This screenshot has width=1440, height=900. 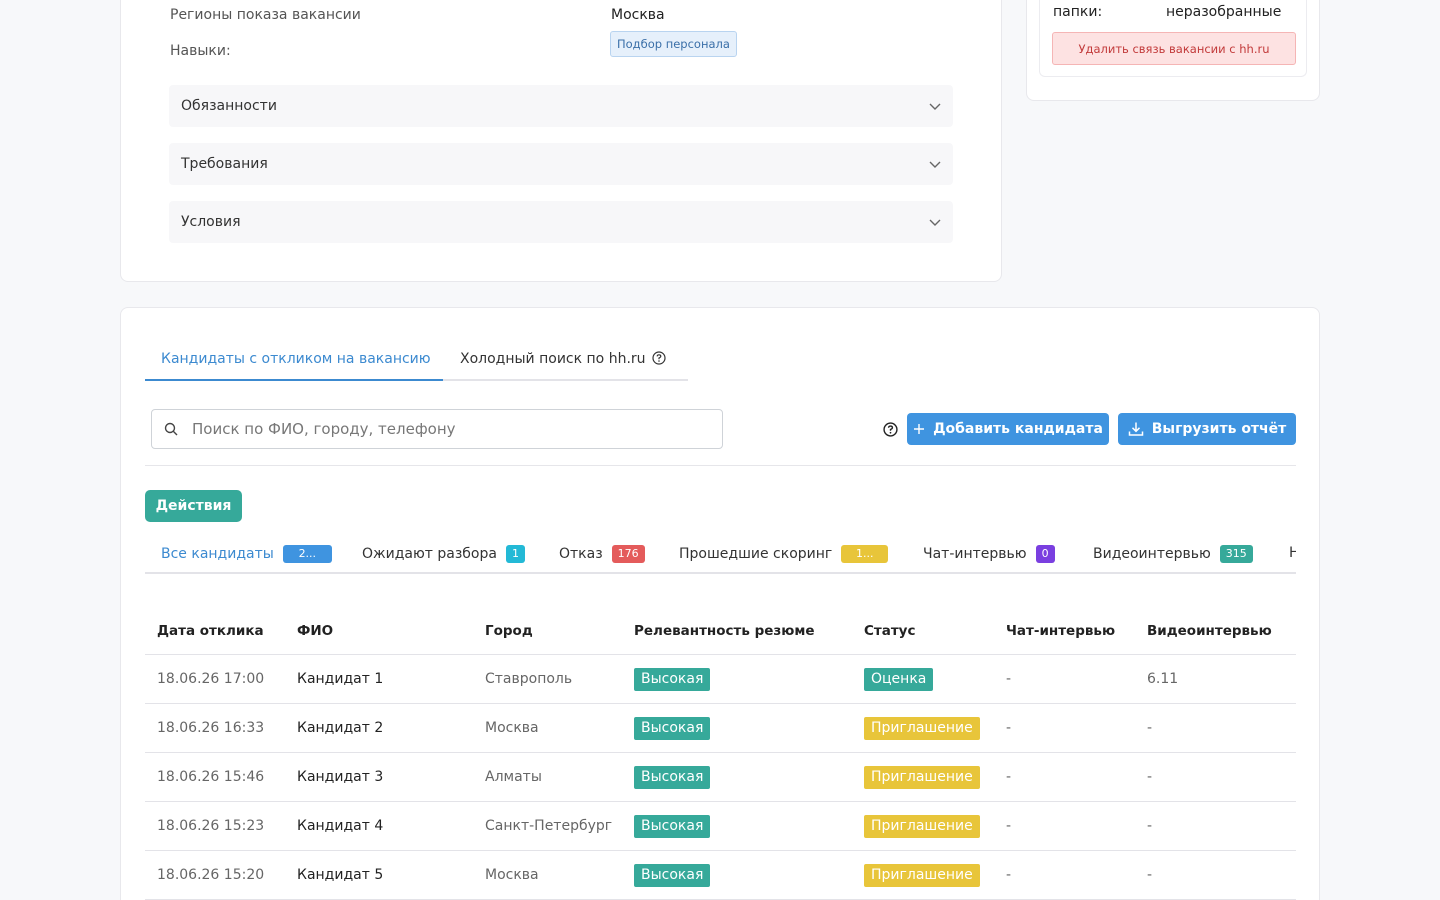 I want to click on accordion-conditions-label: Условия, so click(x=211, y=222).